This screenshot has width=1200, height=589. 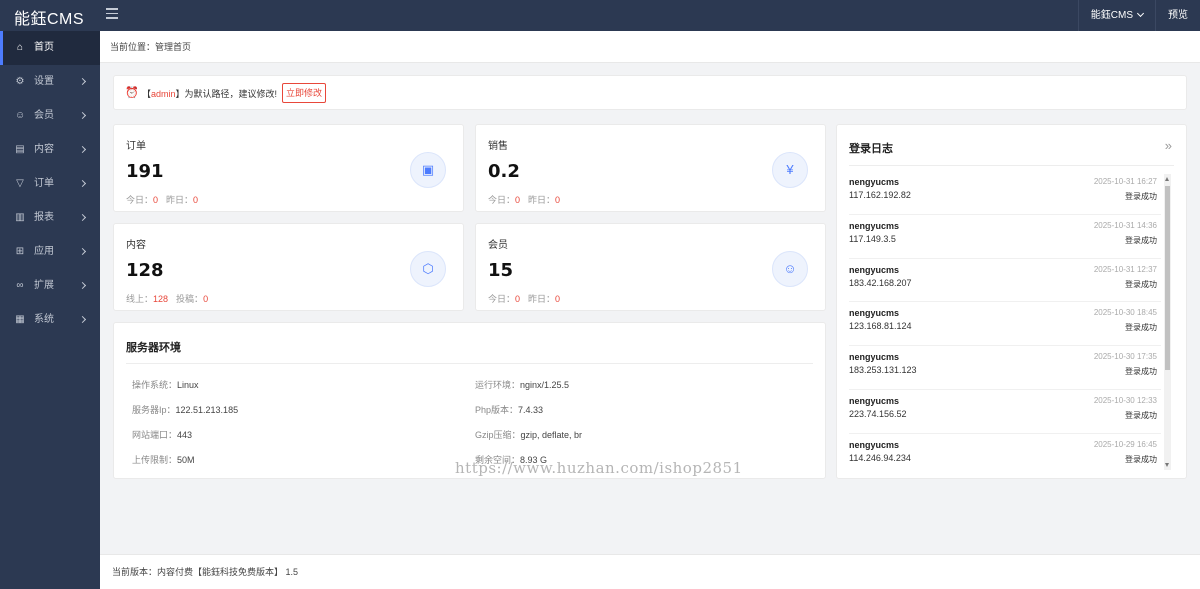 I want to click on login-log-scrollbar, so click(x=1167, y=322).